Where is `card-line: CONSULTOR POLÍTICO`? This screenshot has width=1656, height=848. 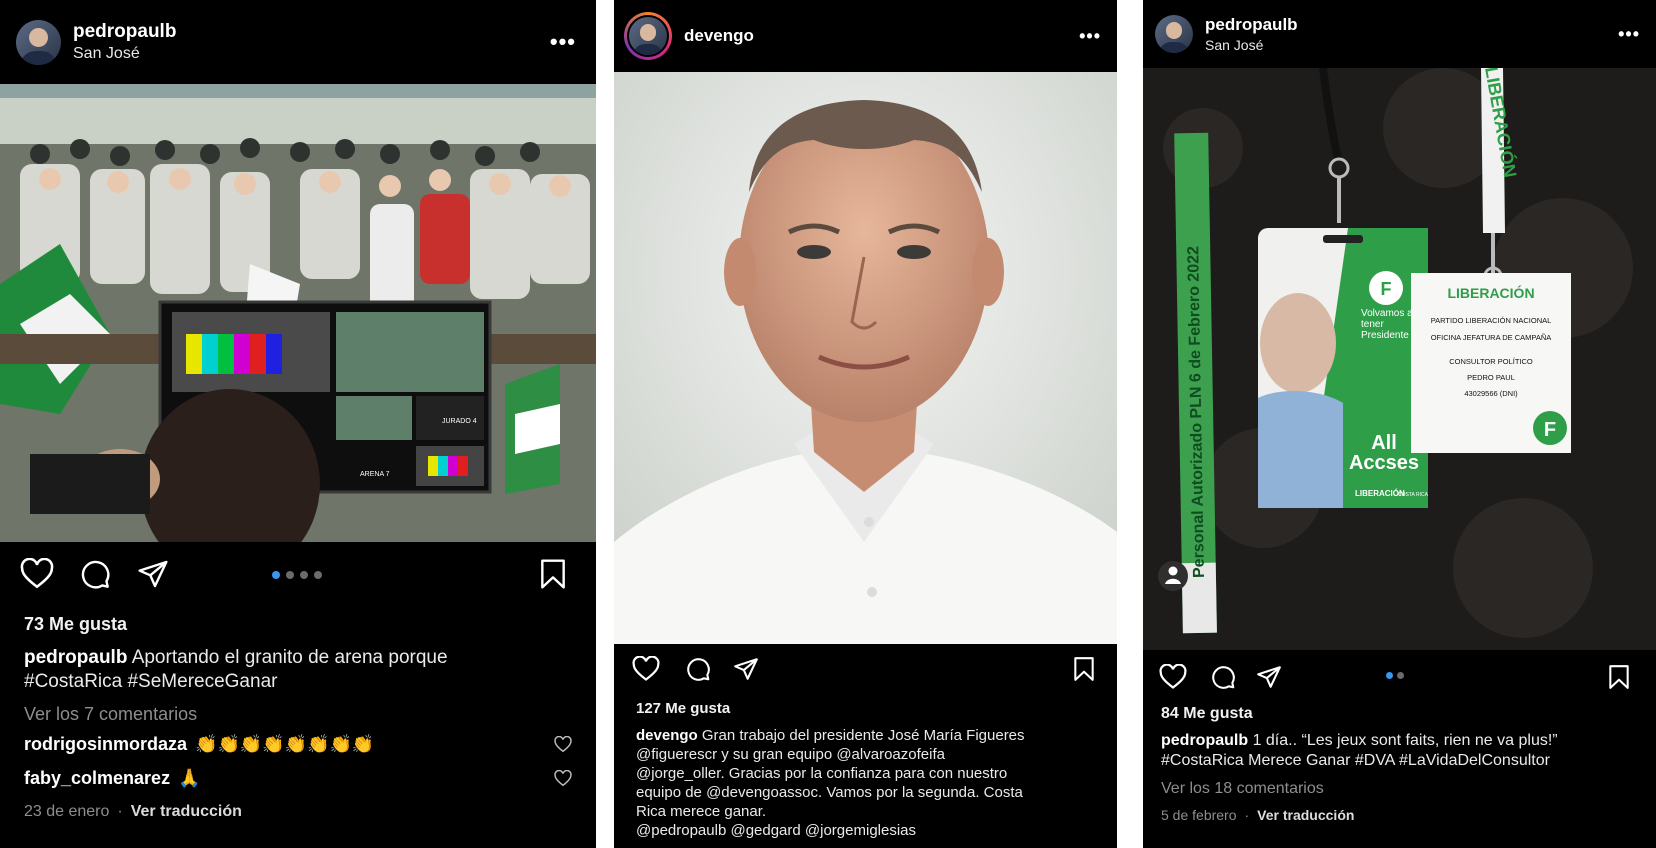
card-line: CONSULTOR POLÍTICO is located at coordinates (1491, 361).